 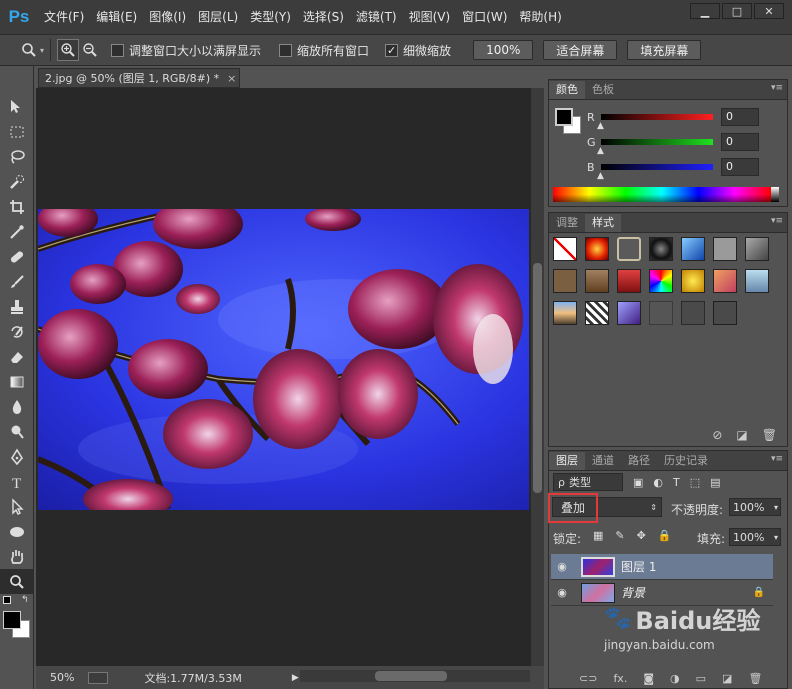 I want to click on link-icon: ⊂⊃, so click(x=588, y=678).